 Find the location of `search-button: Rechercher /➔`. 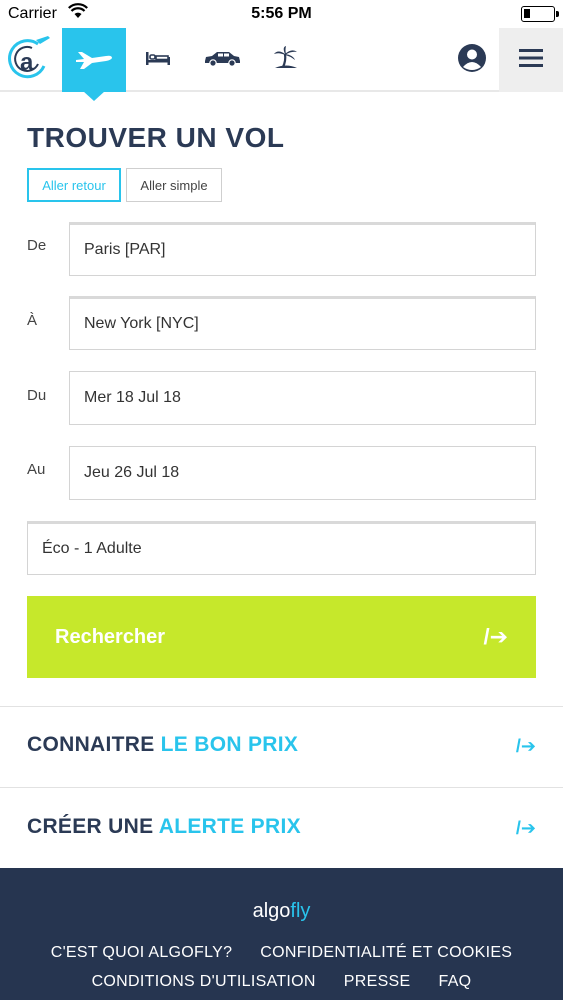

search-button: Rechercher /➔ is located at coordinates (281, 637).